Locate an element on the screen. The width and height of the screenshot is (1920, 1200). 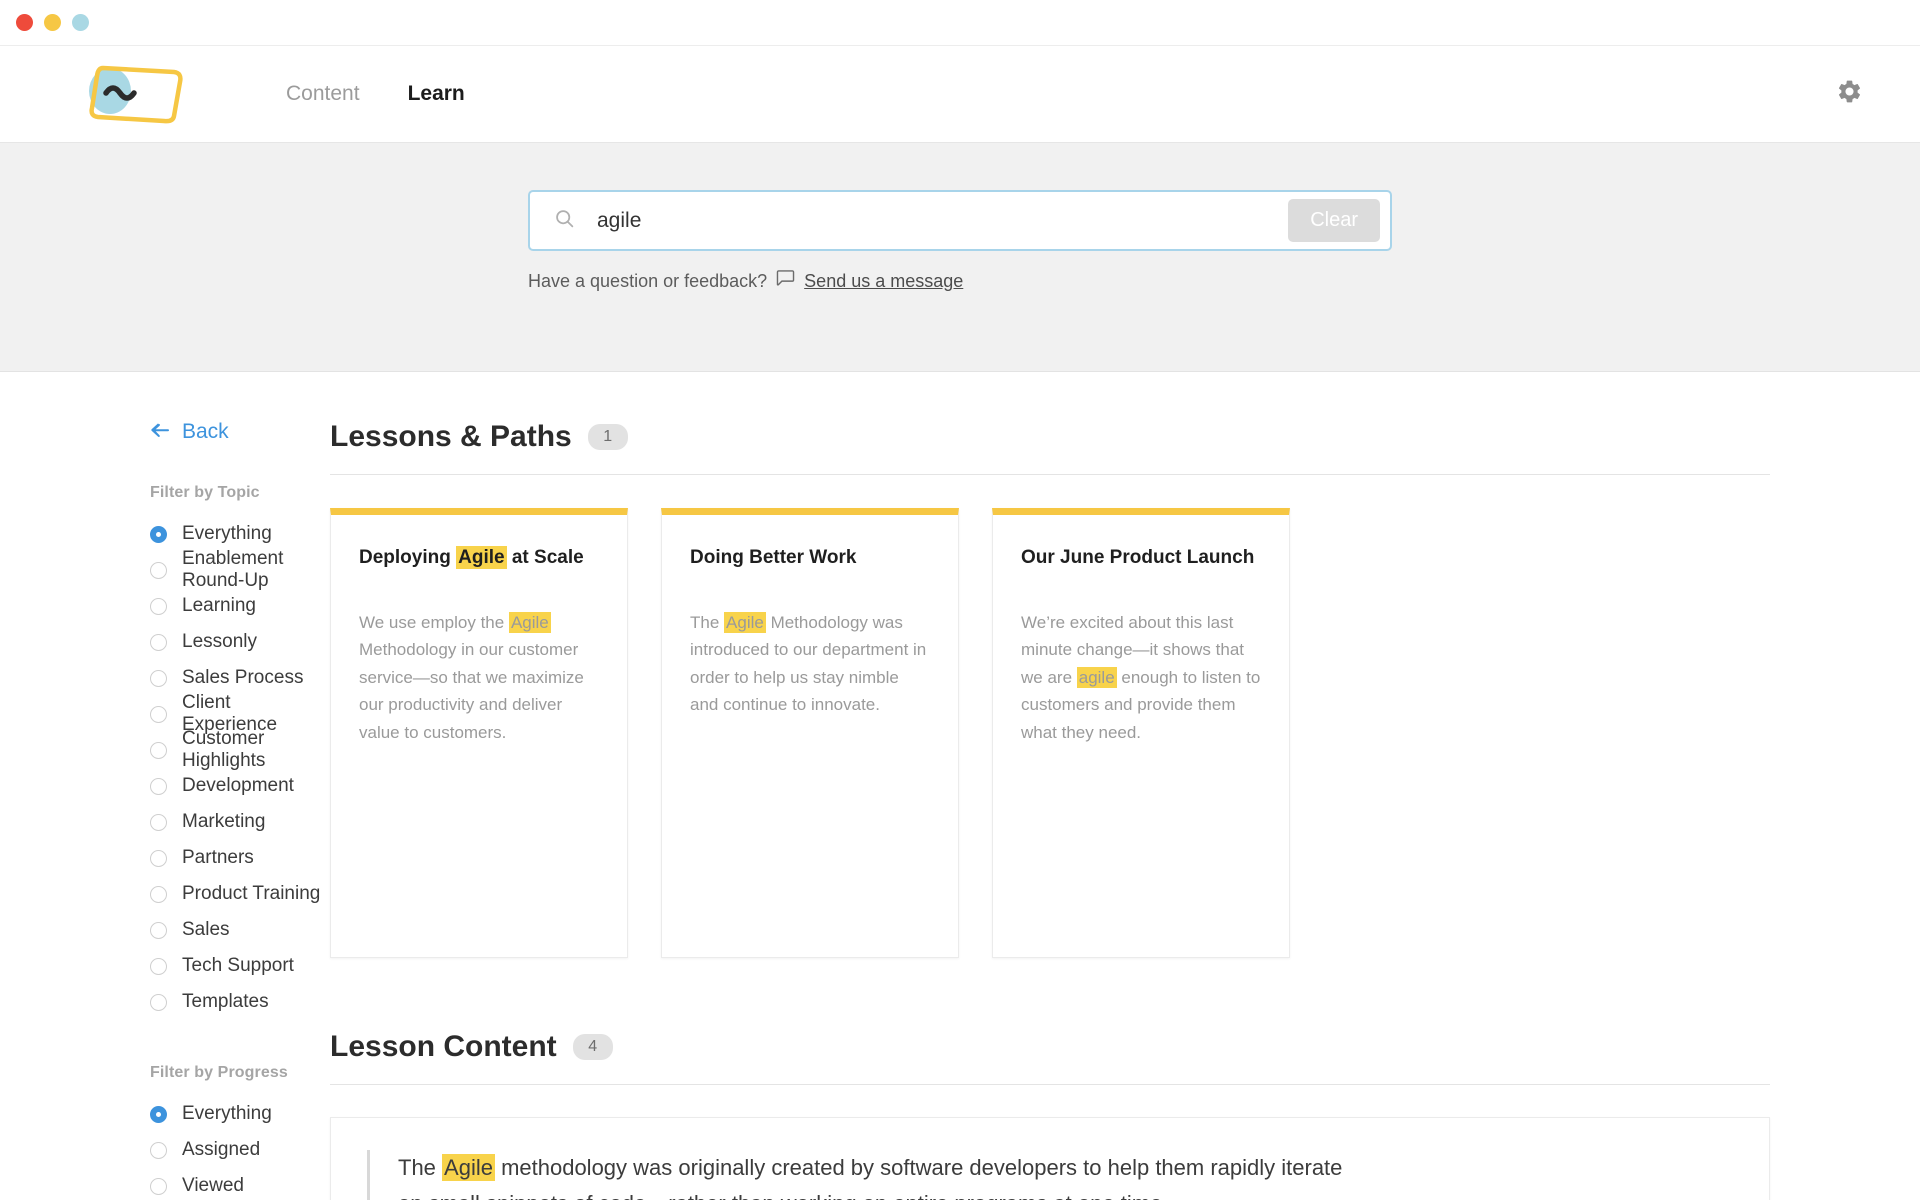
radio-label: Partners is located at coordinates (218, 857).